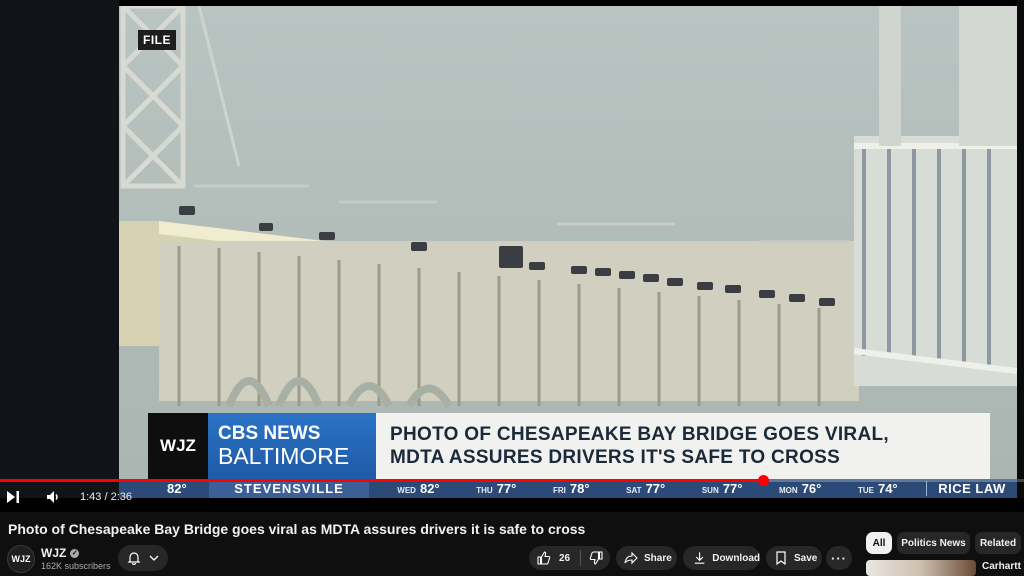 The width and height of the screenshot is (1024, 576). What do you see at coordinates (1003, 566) in the screenshot?
I see `recommended-title: Carhartt S` at bounding box center [1003, 566].